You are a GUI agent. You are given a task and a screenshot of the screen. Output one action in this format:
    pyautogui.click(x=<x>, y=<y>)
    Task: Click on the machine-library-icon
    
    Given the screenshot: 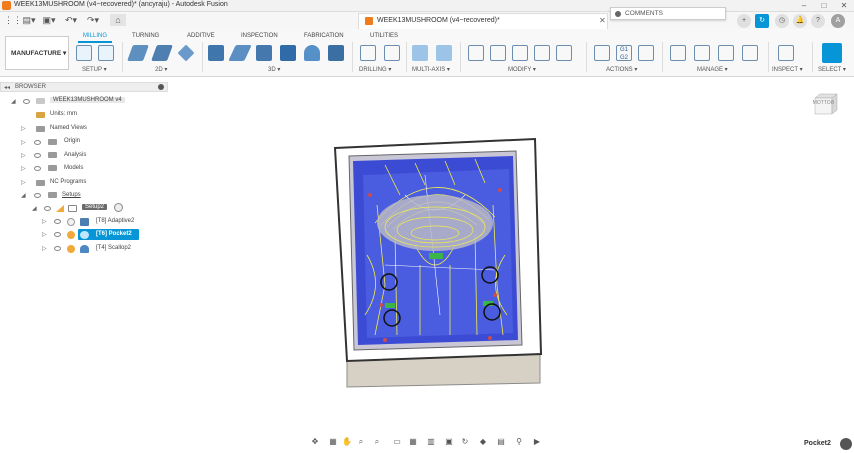 What is the action you would take?
    pyautogui.click(x=750, y=53)
    